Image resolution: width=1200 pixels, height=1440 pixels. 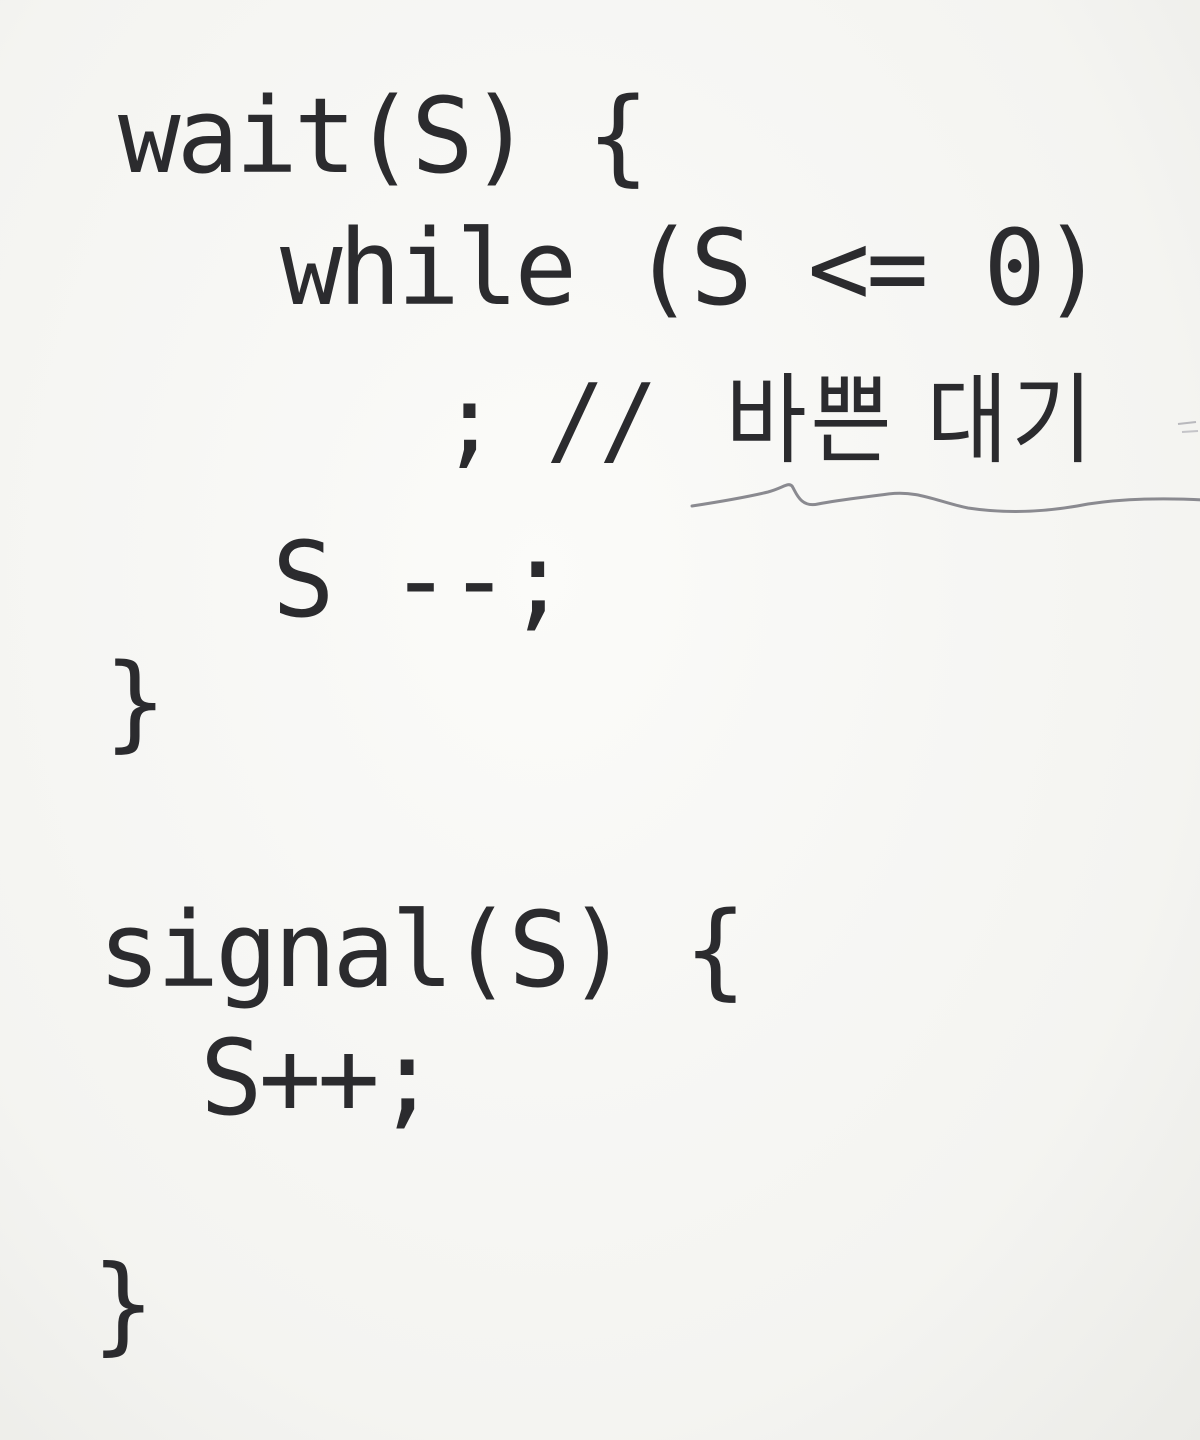 What do you see at coordinates (945, 498) in the screenshot?
I see `handwritten-underline` at bounding box center [945, 498].